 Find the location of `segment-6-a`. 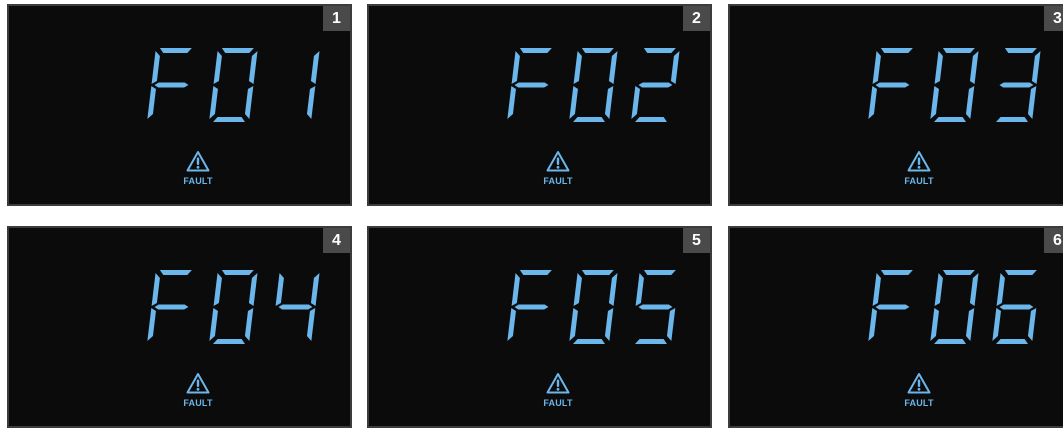

segment-6-a is located at coordinates (1020, 272).